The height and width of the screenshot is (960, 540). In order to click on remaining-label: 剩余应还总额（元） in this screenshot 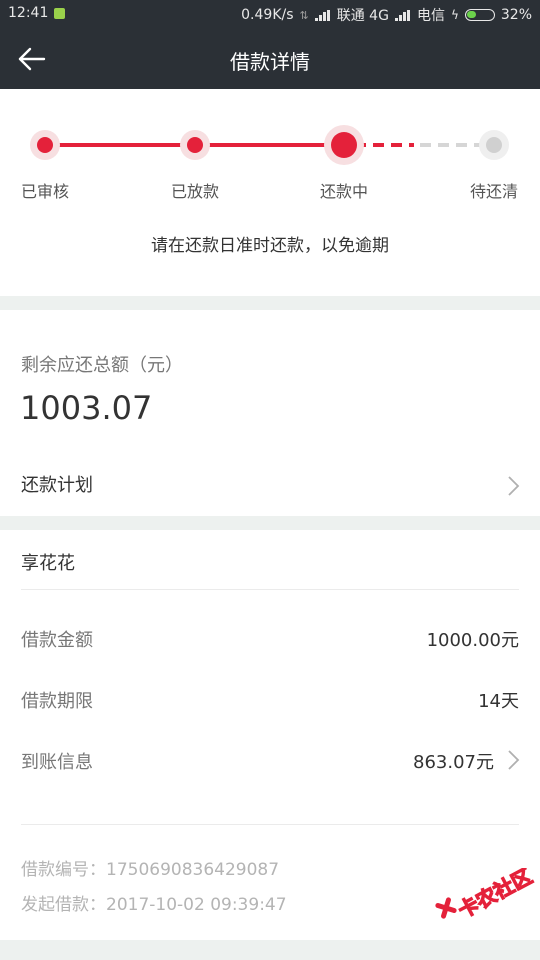, I will do `click(102, 365)`.